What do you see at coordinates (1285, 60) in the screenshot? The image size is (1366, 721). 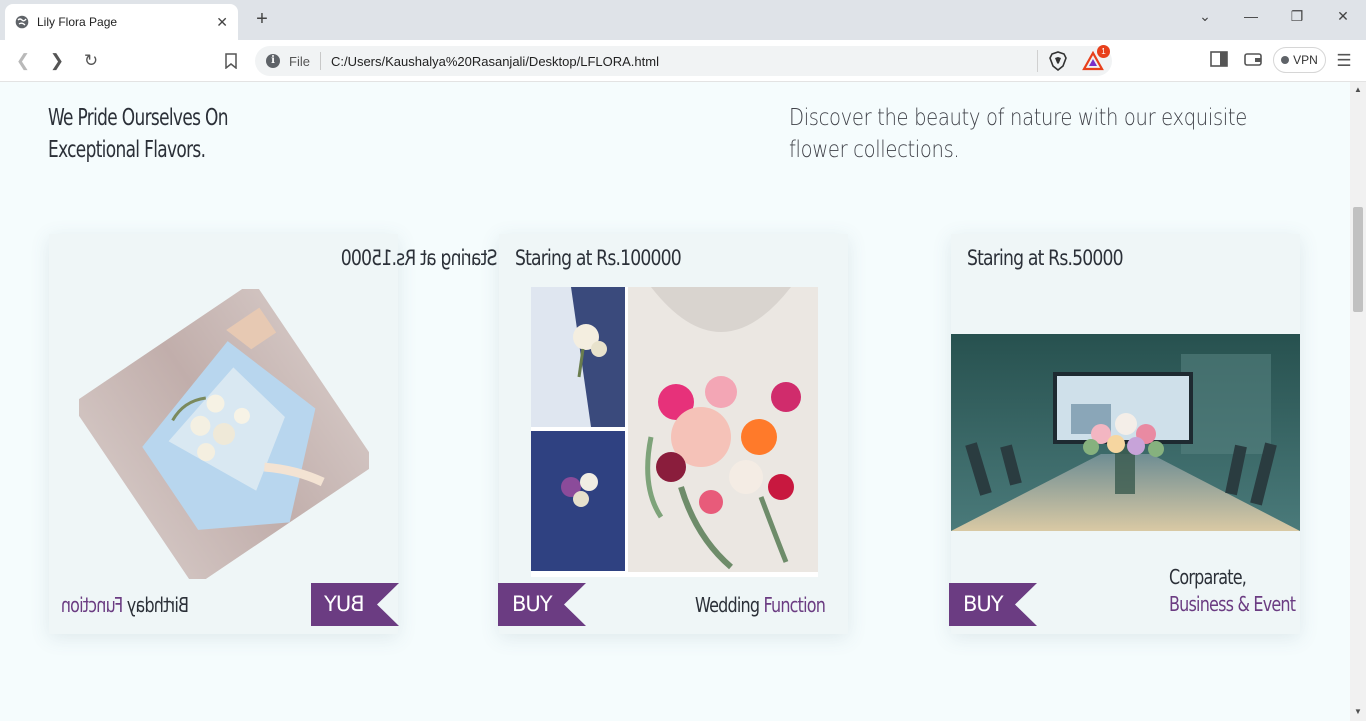 I see `vpn-status-icon` at bounding box center [1285, 60].